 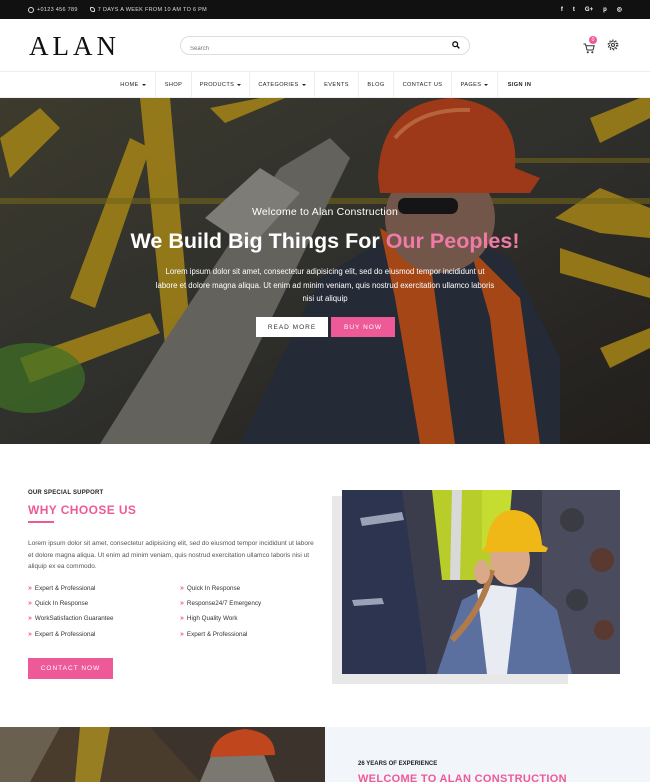 I want to click on read-more-button: READ MORE, so click(x=292, y=327).